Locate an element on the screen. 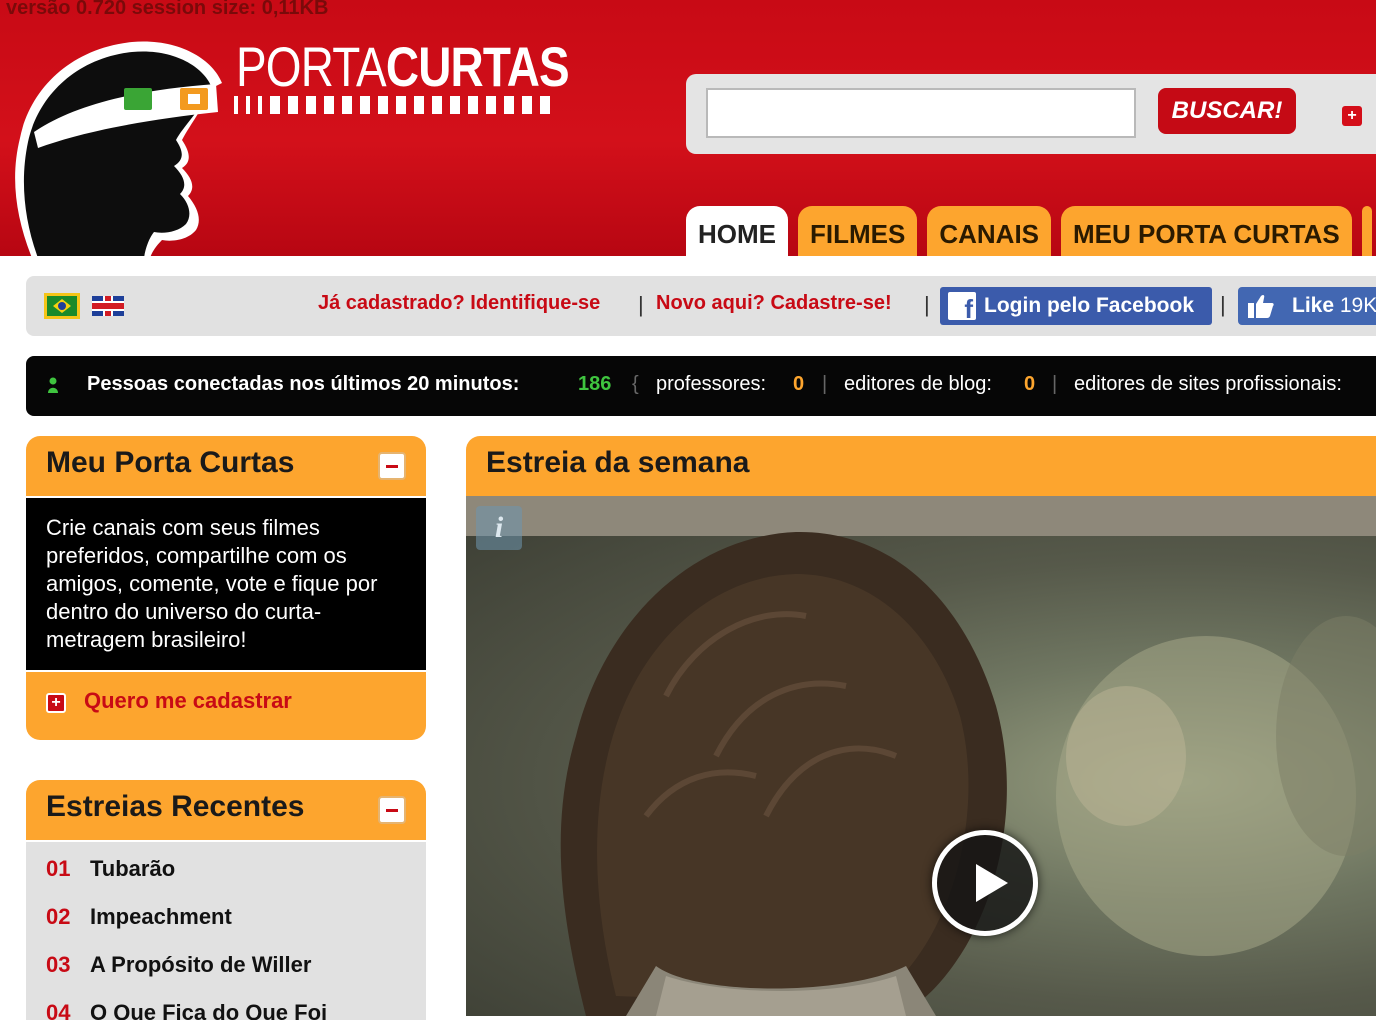 The image size is (1376, 1036). tab-filmes: FILMES is located at coordinates (858, 231).